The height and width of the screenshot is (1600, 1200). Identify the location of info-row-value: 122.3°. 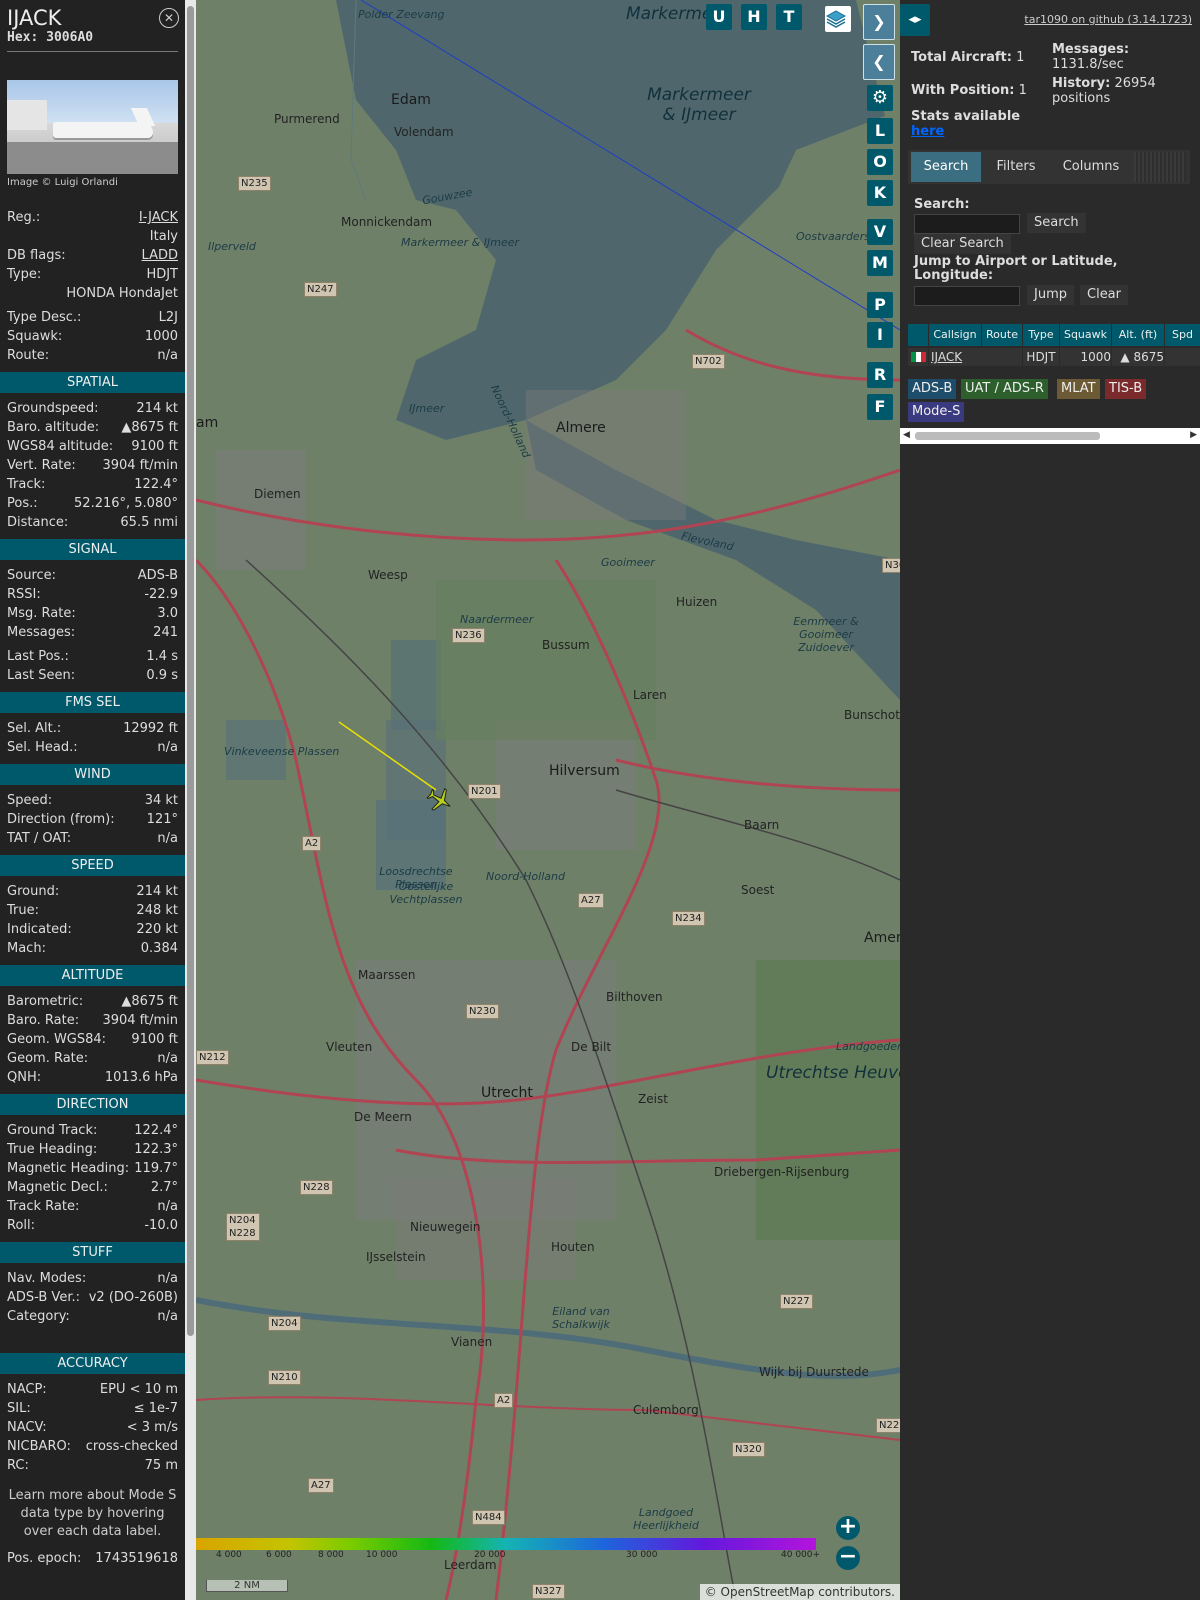
(156, 1149).